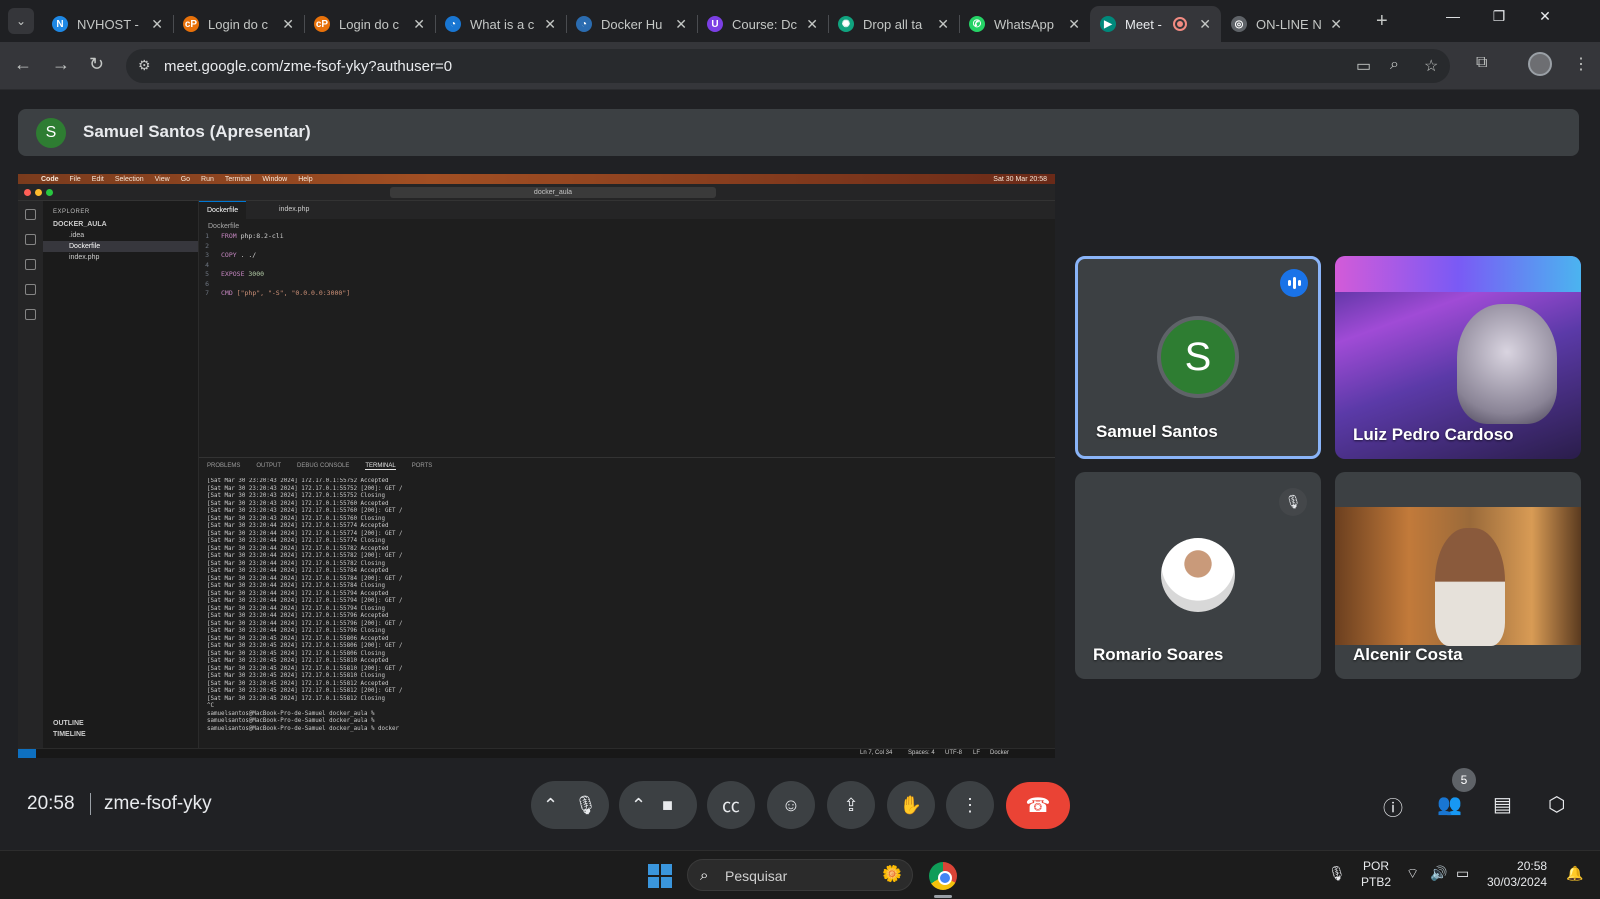  Describe the element at coordinates (762, 24) in the screenshot. I see `browser-tab: U Course: Dc ✕` at that location.